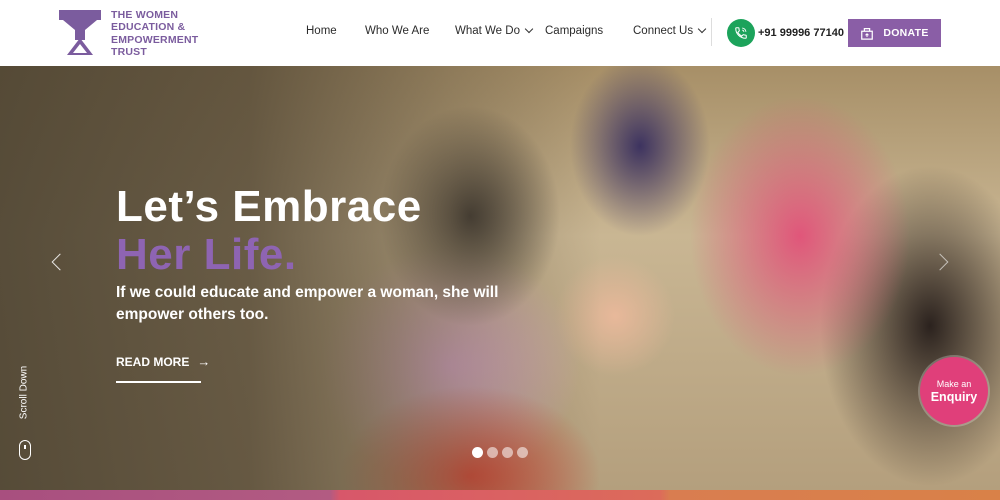 The height and width of the screenshot is (500, 1000). What do you see at coordinates (204, 361) in the screenshot?
I see `arrow-right-icon: →` at bounding box center [204, 361].